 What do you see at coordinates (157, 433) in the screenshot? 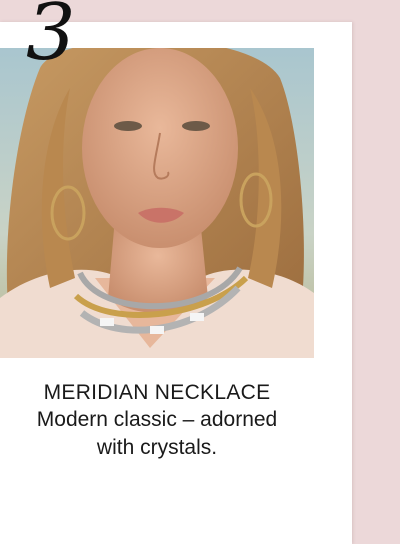
I see `product-description: Modern classic – adorned with crystals.` at bounding box center [157, 433].